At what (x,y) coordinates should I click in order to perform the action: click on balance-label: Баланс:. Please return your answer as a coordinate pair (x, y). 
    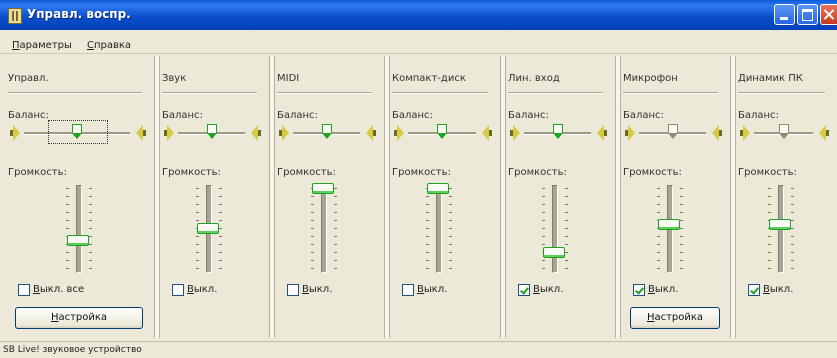
    Looking at the image, I should click on (758, 115).